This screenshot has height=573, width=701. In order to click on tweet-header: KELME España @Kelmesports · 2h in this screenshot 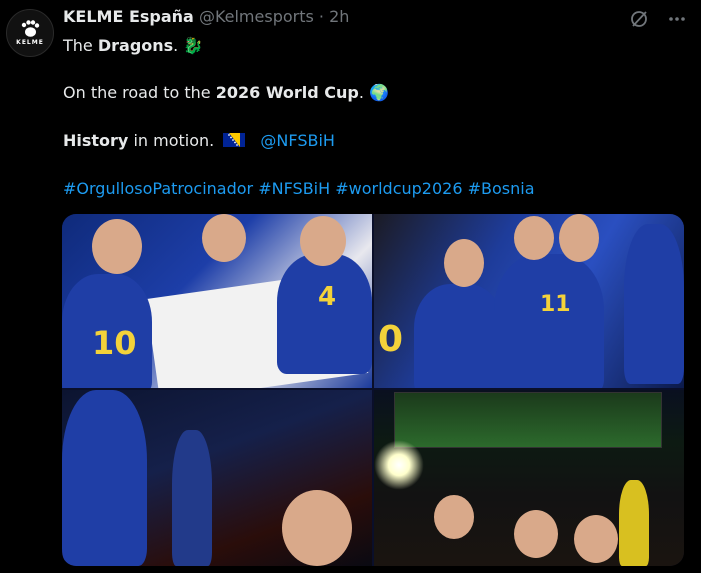, I will do `click(206, 16)`.